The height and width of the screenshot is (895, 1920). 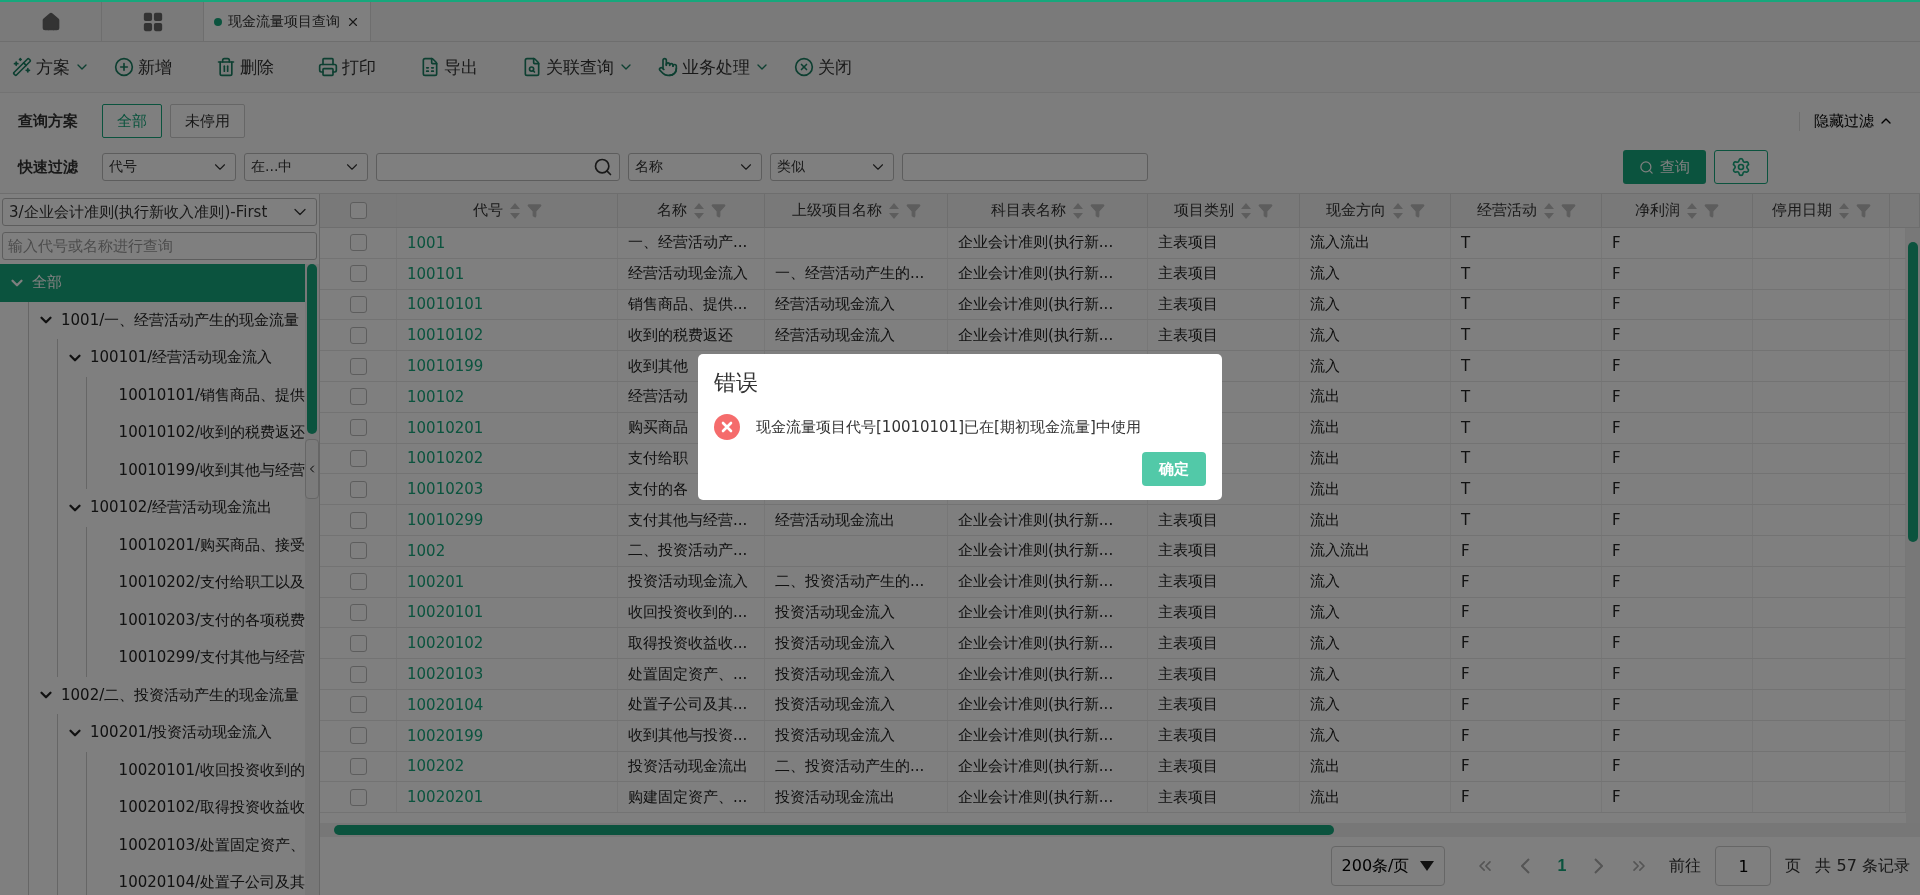 I want to click on tree-item: 10010299/支付其他与经营, so click(x=196, y=658).